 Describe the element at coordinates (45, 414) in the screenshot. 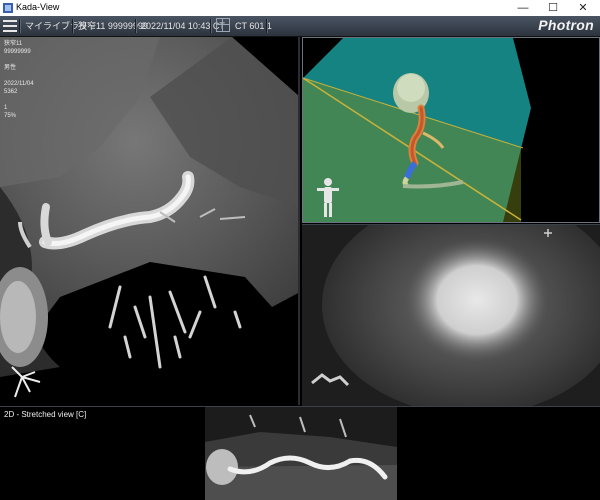

I see `stretched-view-label: 2D - Stretched view [C]` at that location.